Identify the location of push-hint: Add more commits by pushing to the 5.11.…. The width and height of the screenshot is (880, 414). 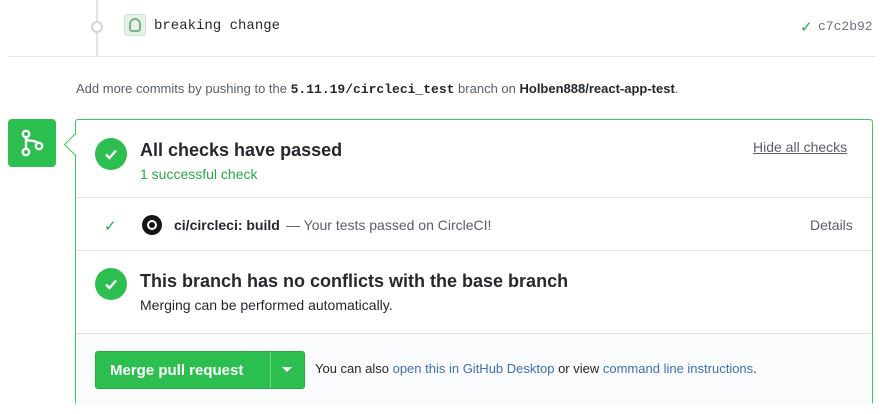
(377, 89).